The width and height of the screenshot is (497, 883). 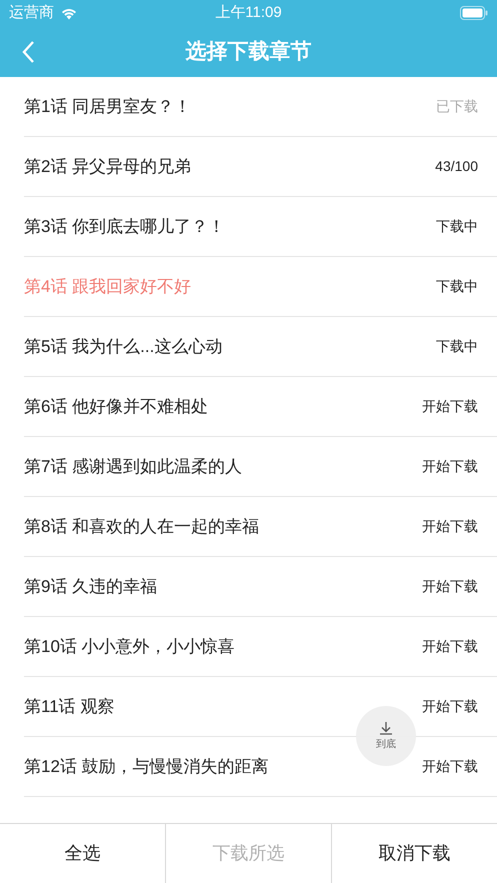 I want to click on chapter-title: 第12话 鼓励，与慢慢消失的距离, so click(x=146, y=767).